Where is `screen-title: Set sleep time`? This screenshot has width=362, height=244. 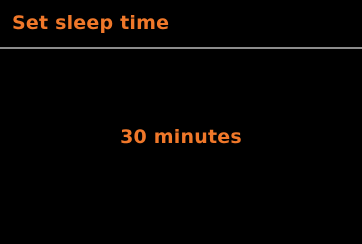
screen-title: Set sleep time is located at coordinates (91, 23).